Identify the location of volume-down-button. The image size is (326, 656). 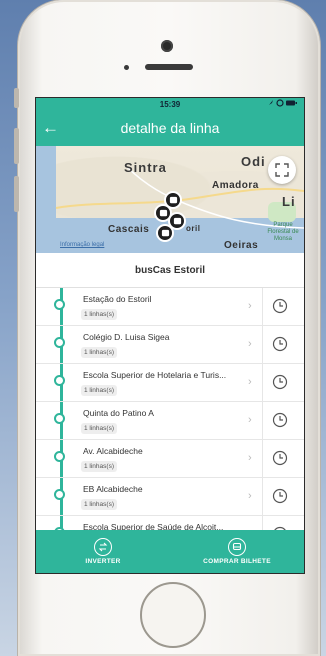
(16, 194).